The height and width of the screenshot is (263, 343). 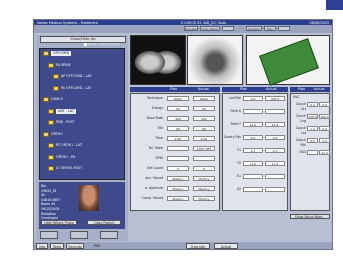 I want to click on actual-value: 300, so click(x=204, y=118).